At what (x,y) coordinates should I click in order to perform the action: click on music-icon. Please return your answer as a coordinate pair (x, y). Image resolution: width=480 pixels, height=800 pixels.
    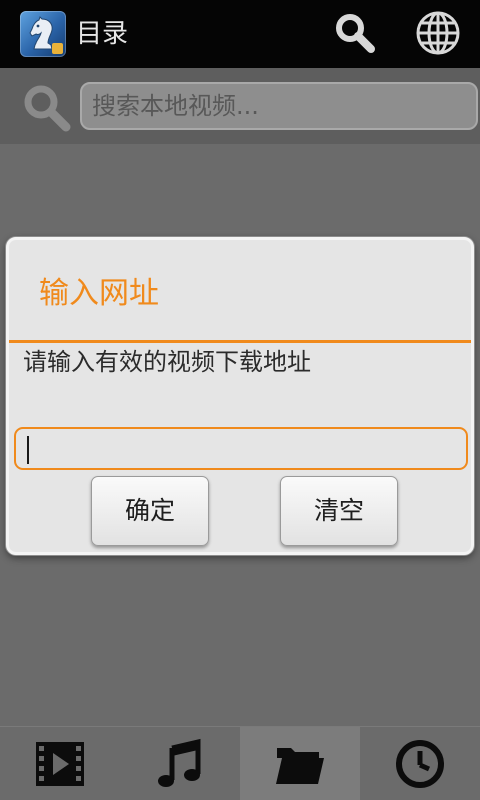
    Looking at the image, I should click on (179, 762).